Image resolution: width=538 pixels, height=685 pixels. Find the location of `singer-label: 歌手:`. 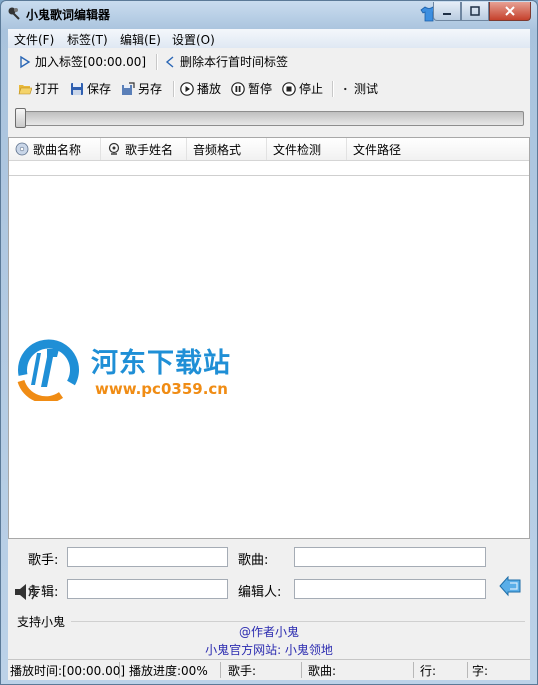

singer-label: 歌手: is located at coordinates (43, 560).